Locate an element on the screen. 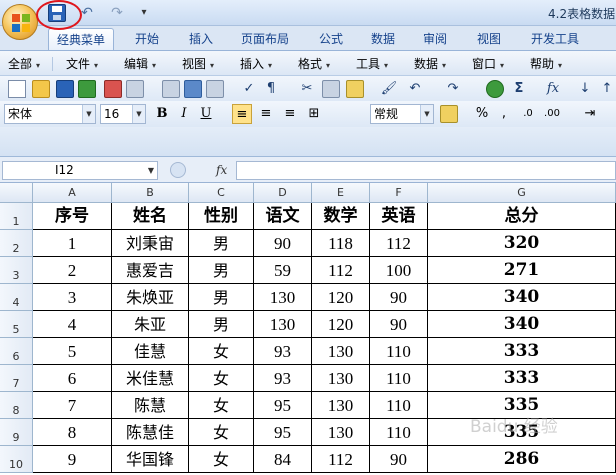 This screenshot has height=475, width=616. tab-classic-menu: 经典菜单 is located at coordinates (81, 39).